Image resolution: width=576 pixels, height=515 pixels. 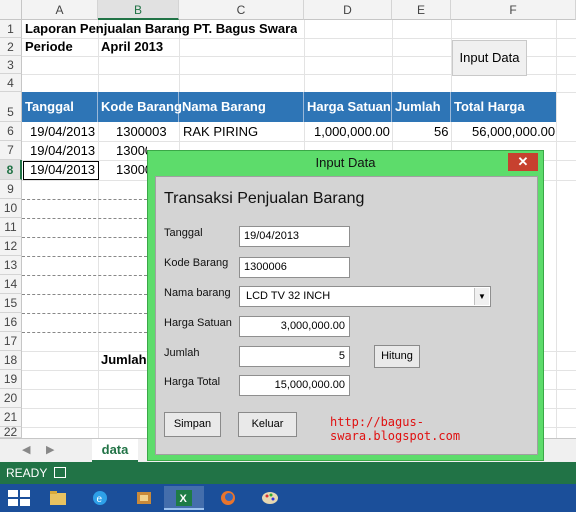 What do you see at coordinates (196, 263) in the screenshot?
I see `kode-barang-label: Kode Barang` at bounding box center [196, 263].